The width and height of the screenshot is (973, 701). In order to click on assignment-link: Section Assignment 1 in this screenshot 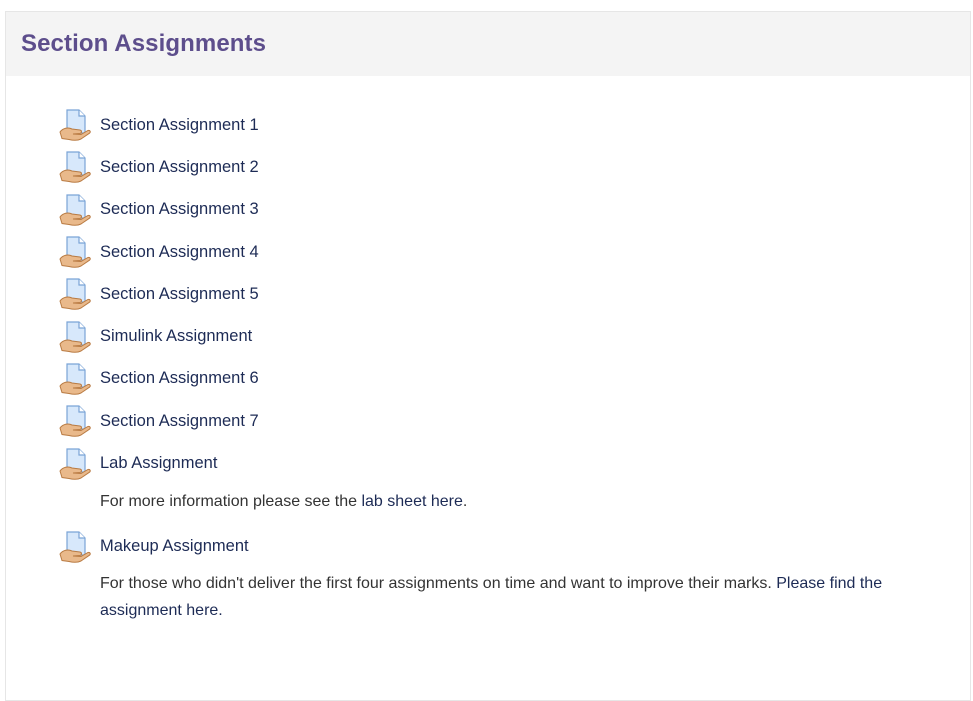, I will do `click(179, 125)`.